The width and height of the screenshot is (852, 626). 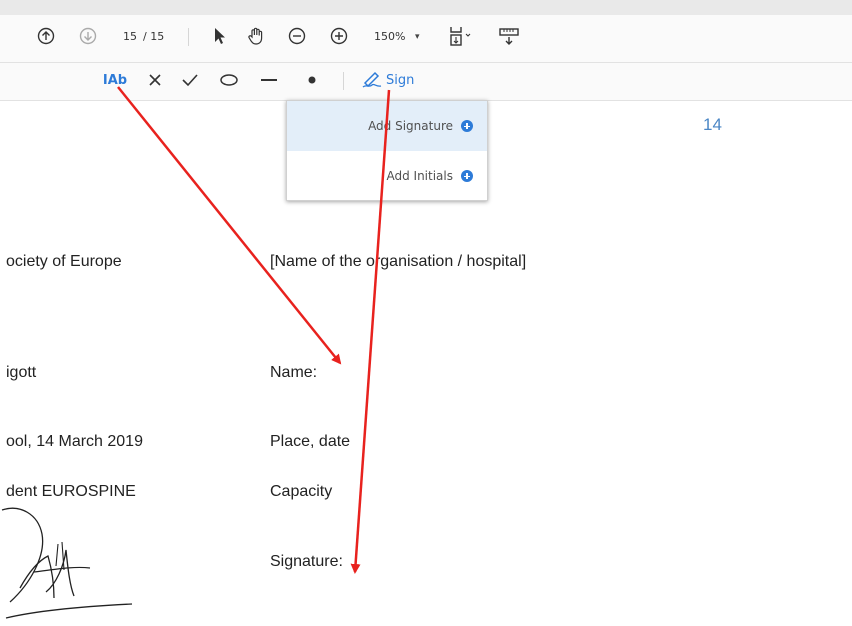 What do you see at coordinates (229, 80) in the screenshot?
I see `ellipse-icon` at bounding box center [229, 80].